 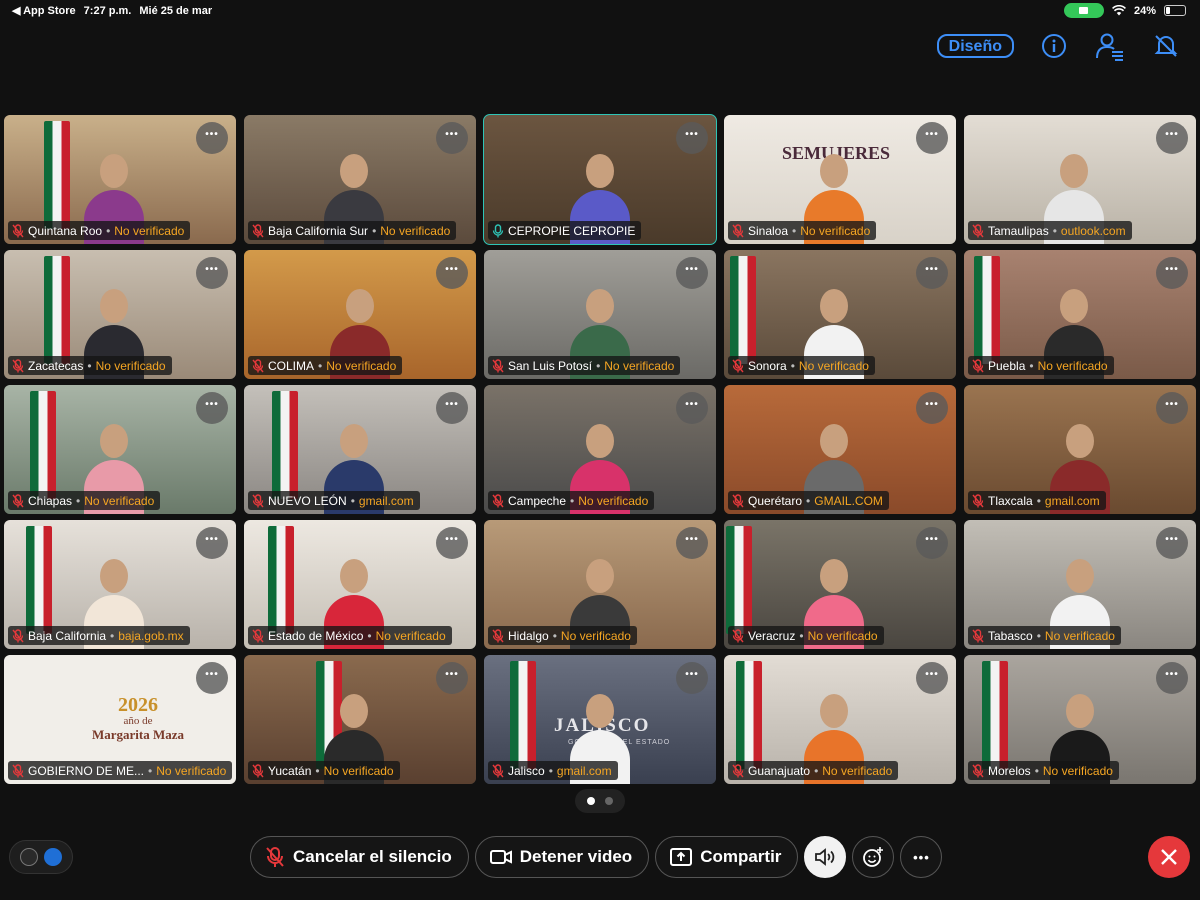 I want to click on layout-button: Diseño, so click(x=975, y=46).